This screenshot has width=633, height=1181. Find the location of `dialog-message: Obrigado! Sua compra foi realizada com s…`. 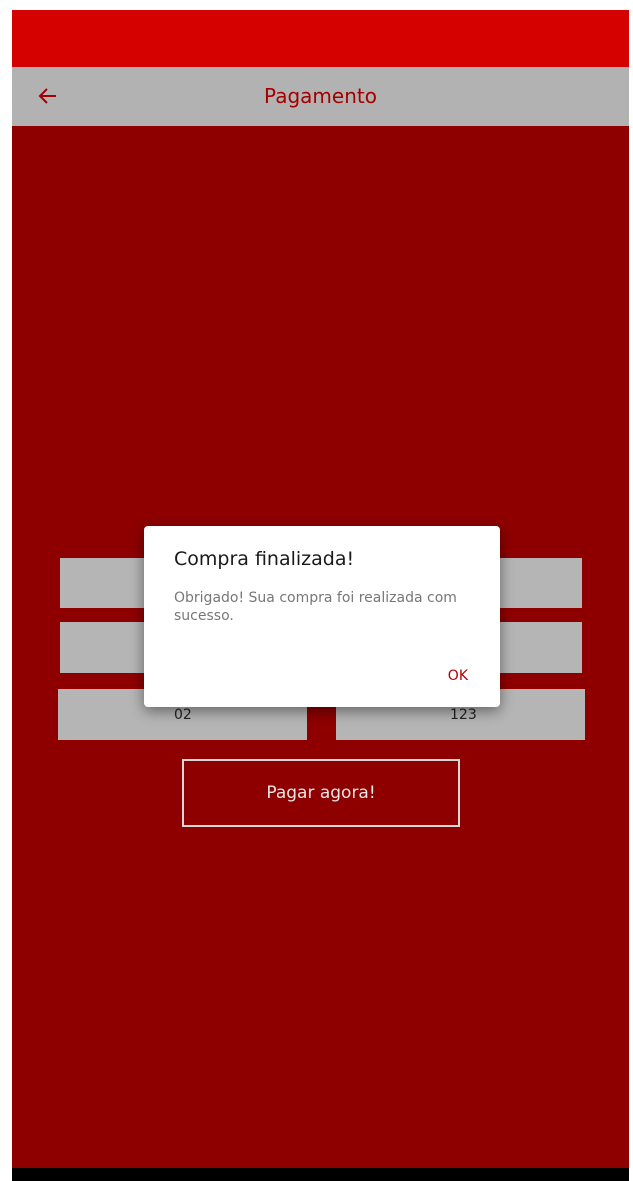

dialog-message: Obrigado! Sua compra foi realizada com s… is located at coordinates (315, 607).